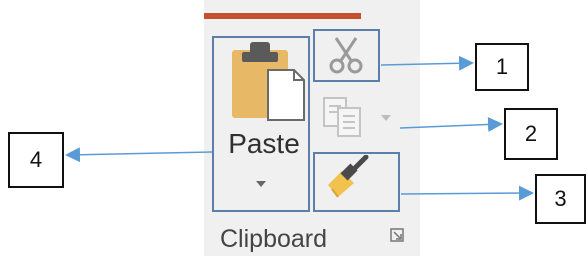 The width and height of the screenshot is (588, 256). What do you see at coordinates (560, 199) in the screenshot?
I see `callout-format-painter: 3` at bounding box center [560, 199].